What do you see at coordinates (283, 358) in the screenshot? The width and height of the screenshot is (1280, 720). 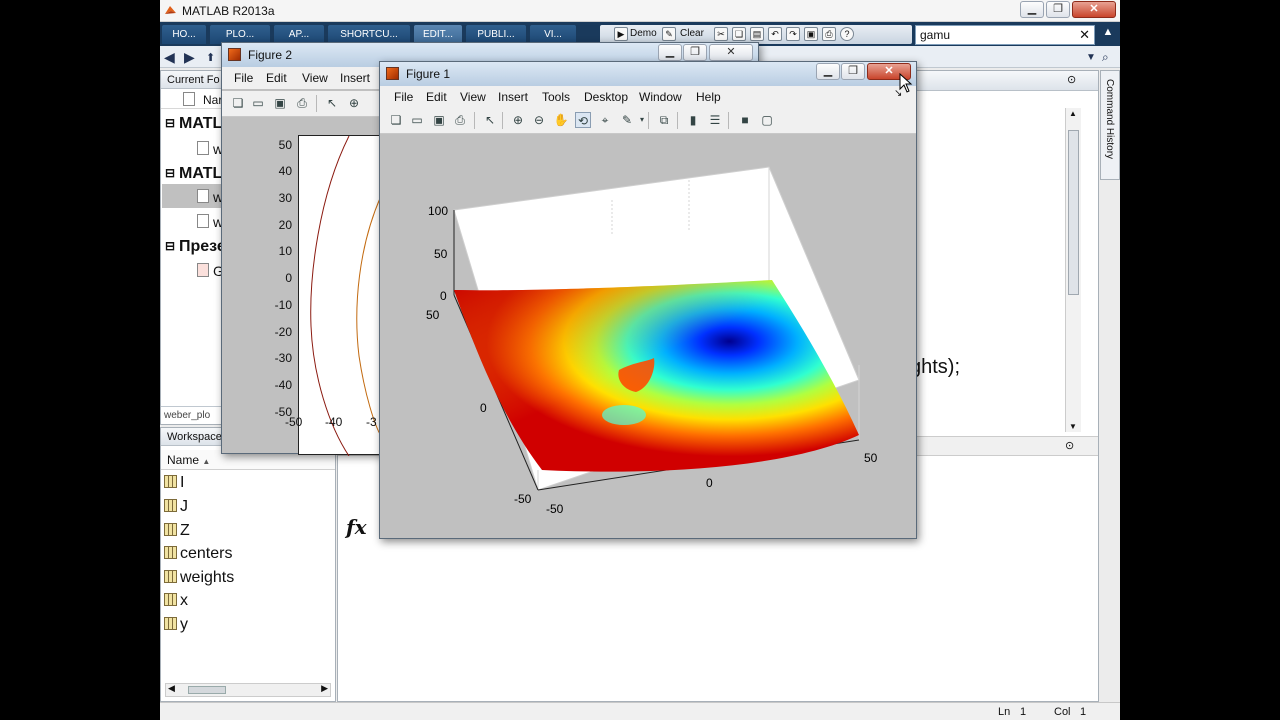 I see `y-tick-label: -30` at bounding box center [283, 358].